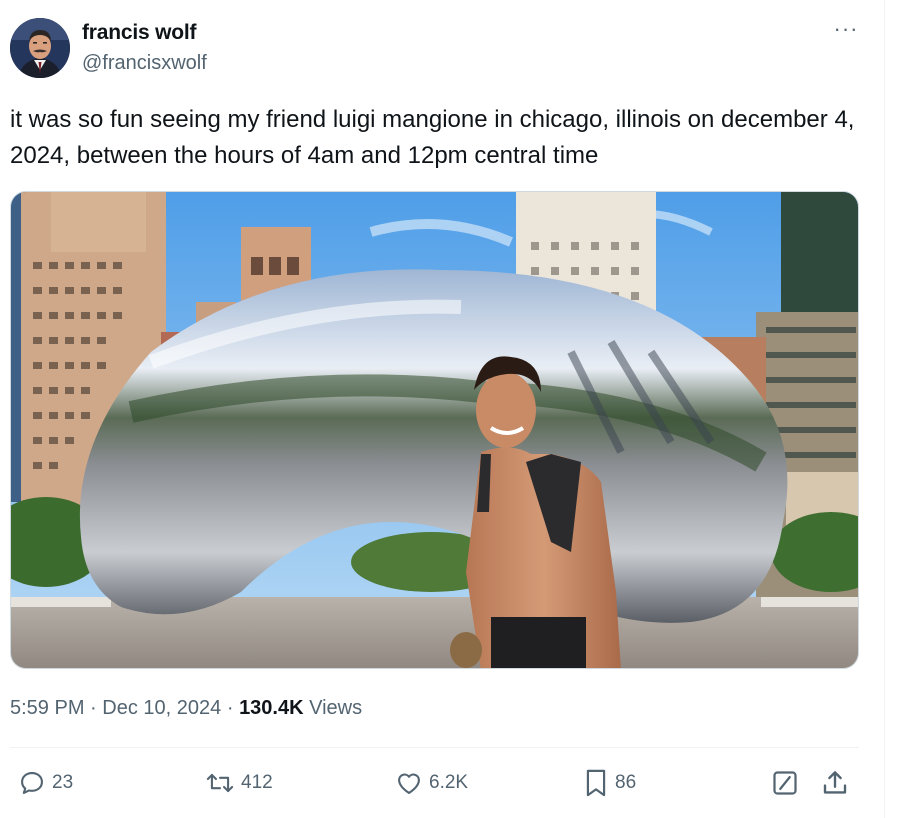  Describe the element at coordinates (596, 783) in the screenshot. I see `bookmark-icon` at that location.